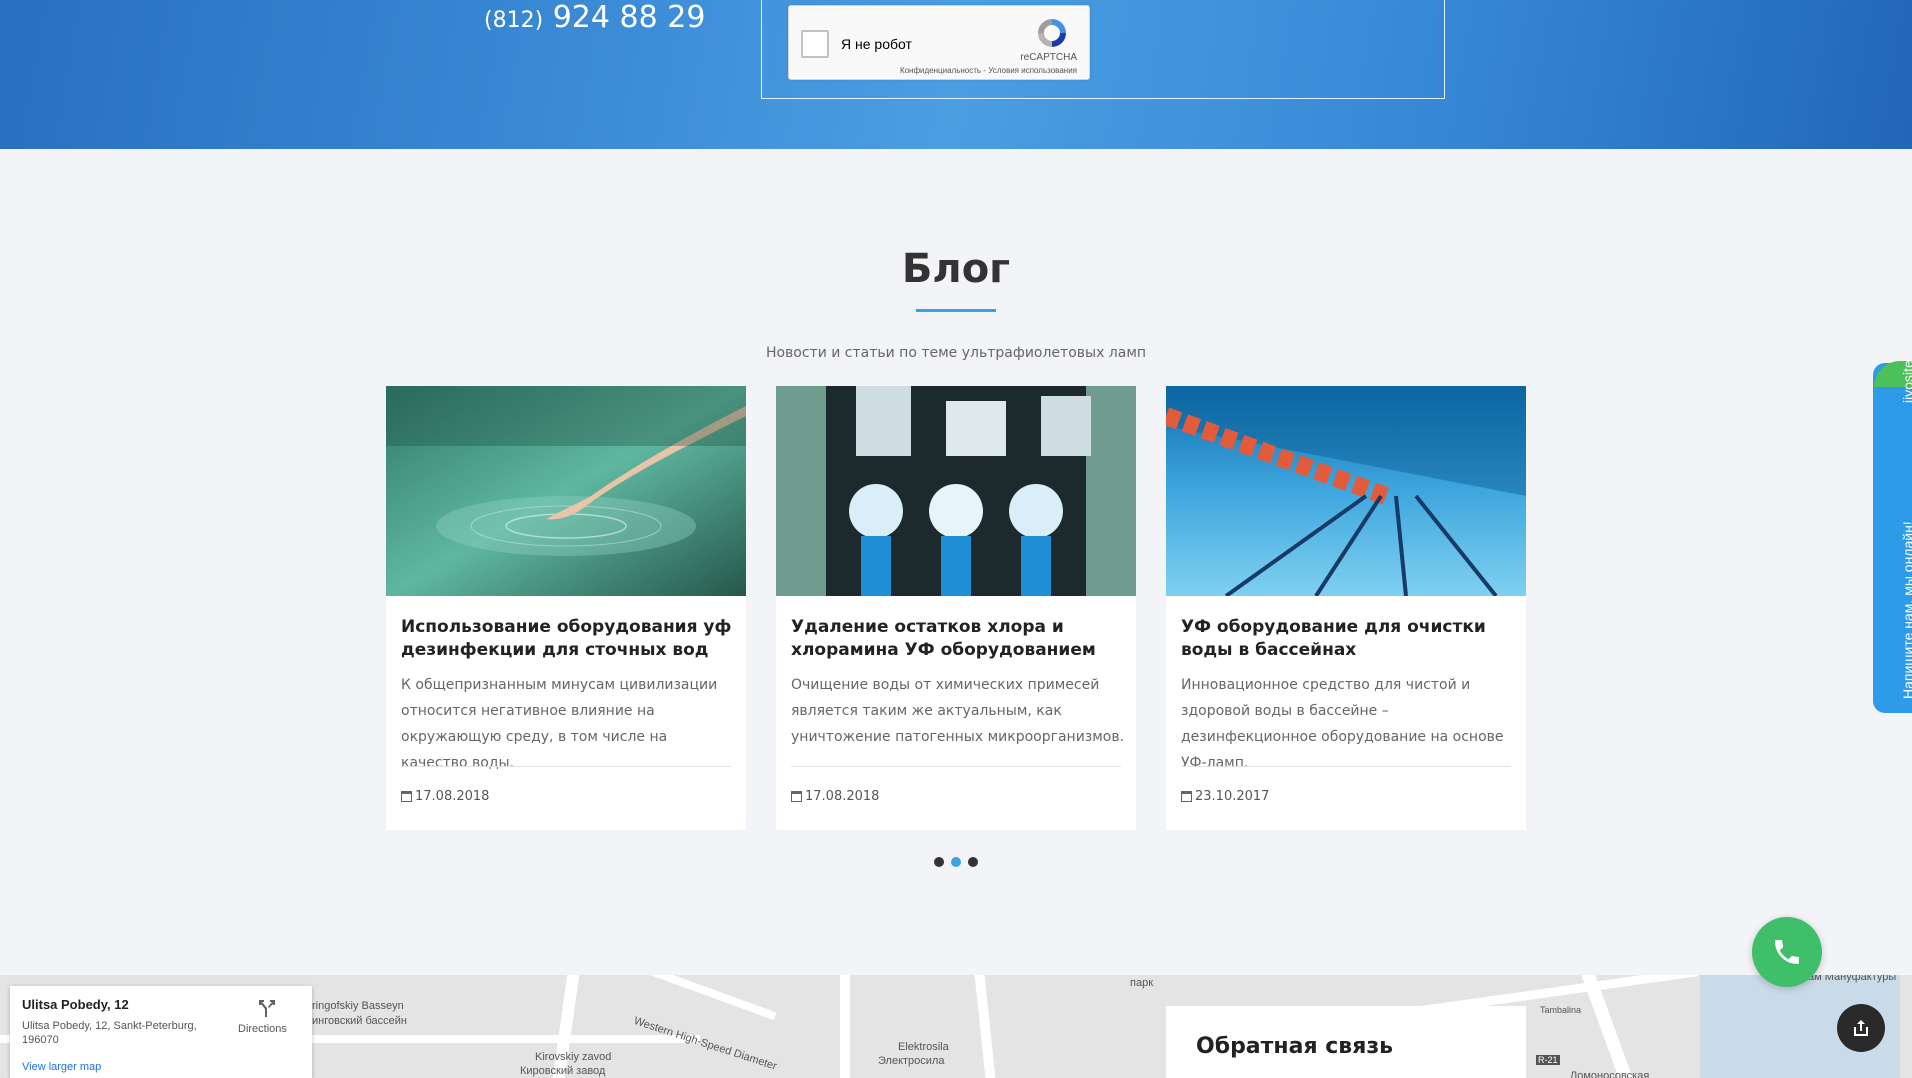  Describe the element at coordinates (514, 20) in the screenshot. I see `phone-code: (812)` at that location.